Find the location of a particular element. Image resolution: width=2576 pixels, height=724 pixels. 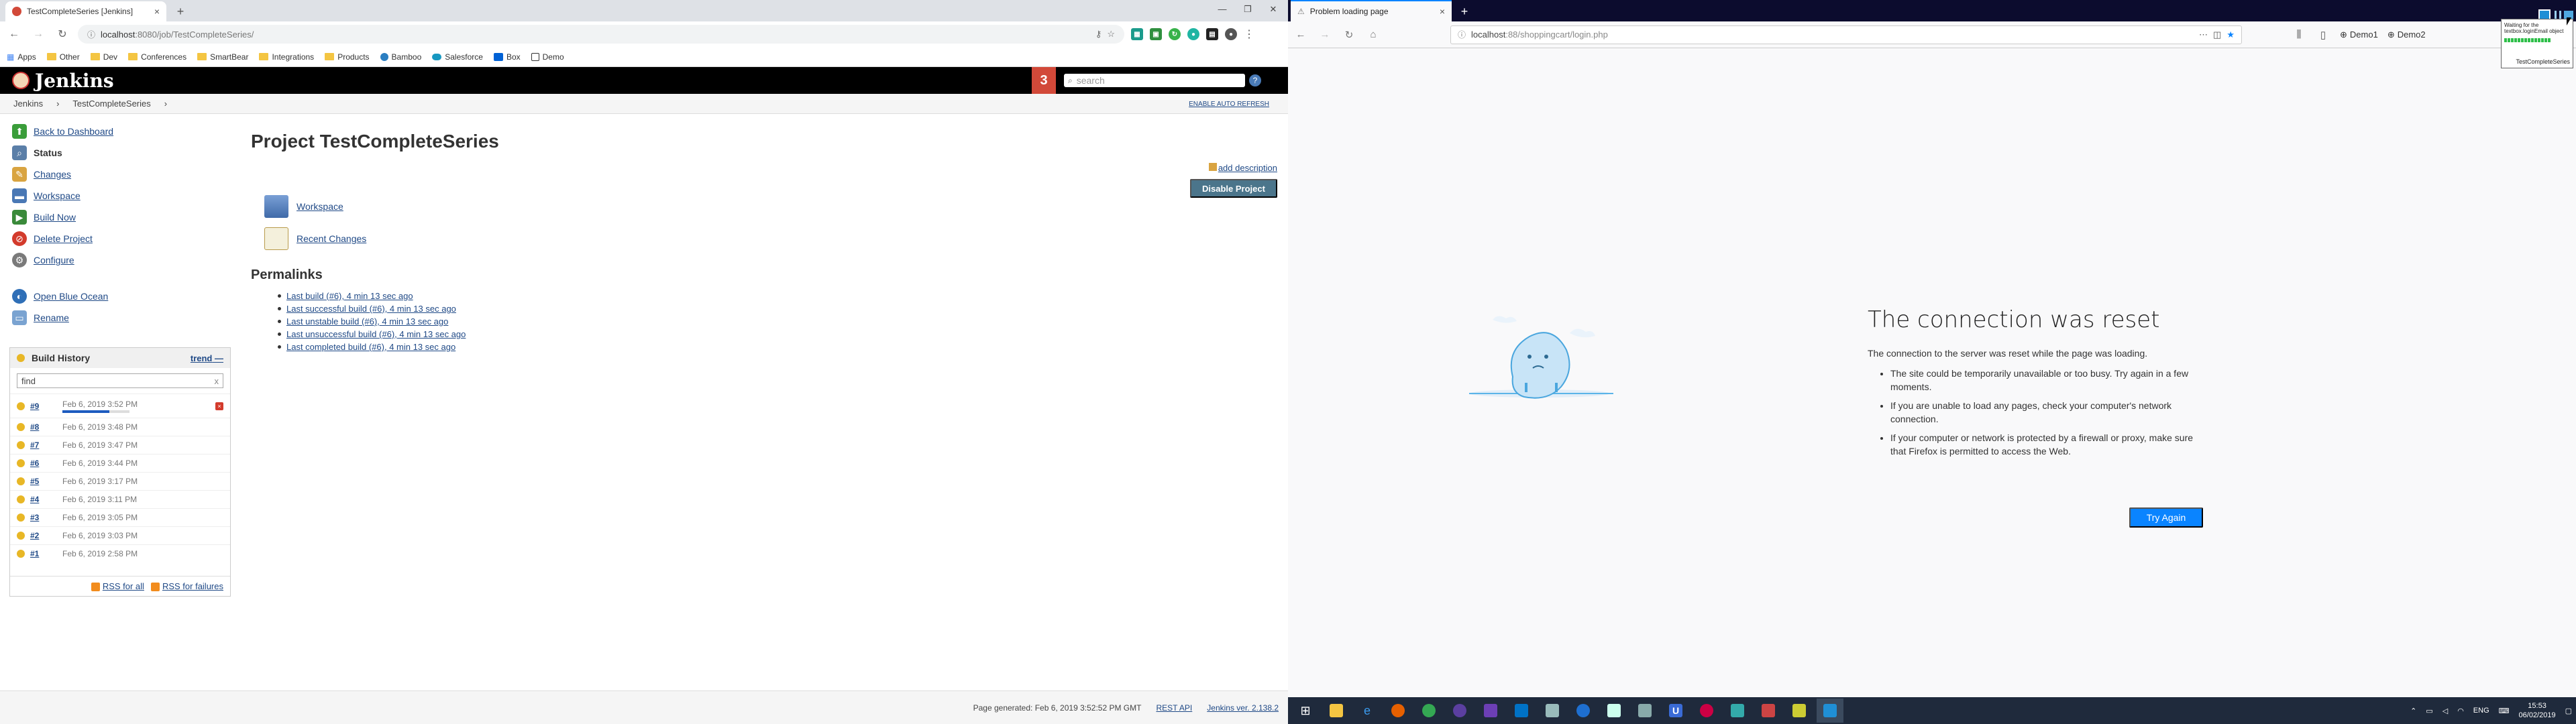

bookmark-folder: Products is located at coordinates (347, 57).